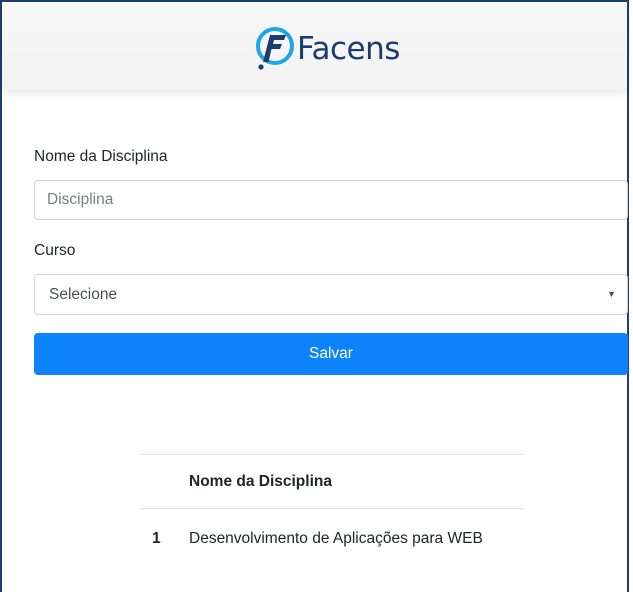  What do you see at coordinates (336, 538) in the screenshot?
I see `row-discipline-name: Desenvolvimento de Aplicações para WEB` at bounding box center [336, 538].